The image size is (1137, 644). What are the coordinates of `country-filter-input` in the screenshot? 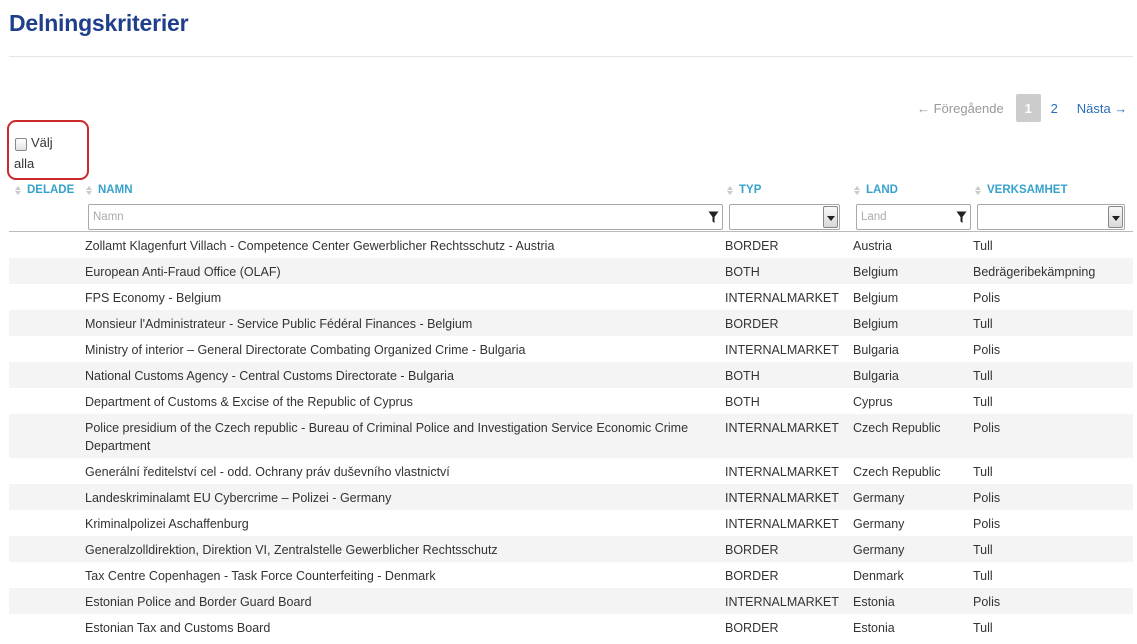 It's located at (913, 217).